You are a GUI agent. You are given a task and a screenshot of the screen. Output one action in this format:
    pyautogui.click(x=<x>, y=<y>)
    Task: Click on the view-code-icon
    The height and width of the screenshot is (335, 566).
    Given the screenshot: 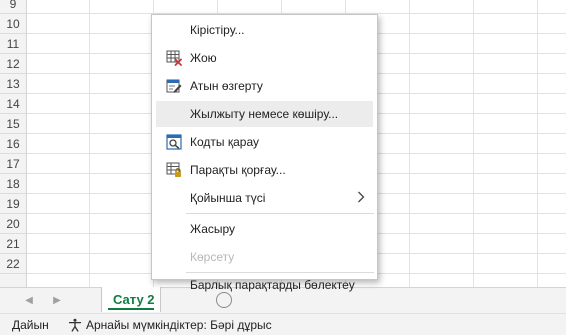 What is the action you would take?
    pyautogui.click(x=174, y=142)
    